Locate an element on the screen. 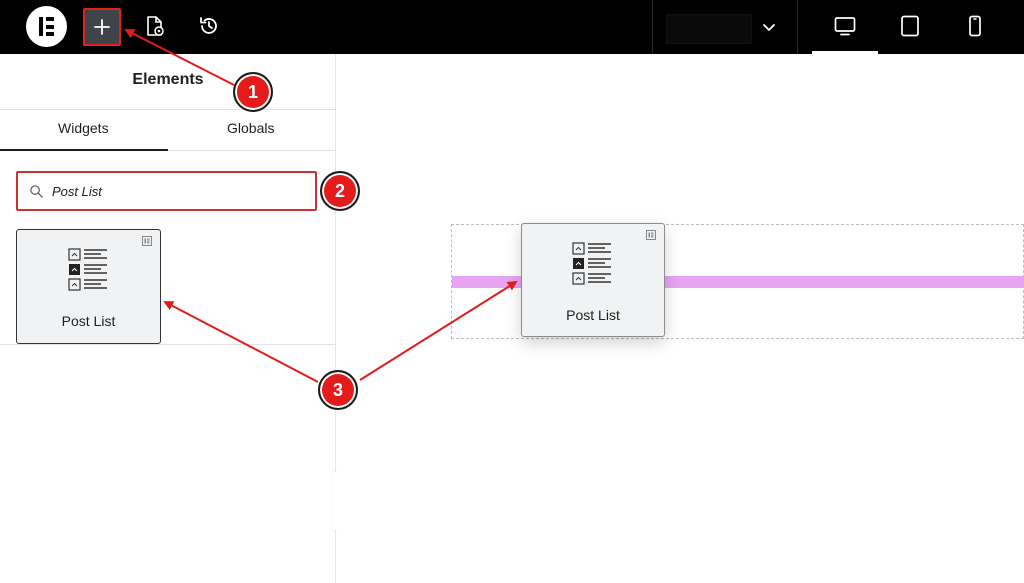 The width and height of the screenshot is (1024, 583). annotation-badge-2: 2 is located at coordinates (340, 191).